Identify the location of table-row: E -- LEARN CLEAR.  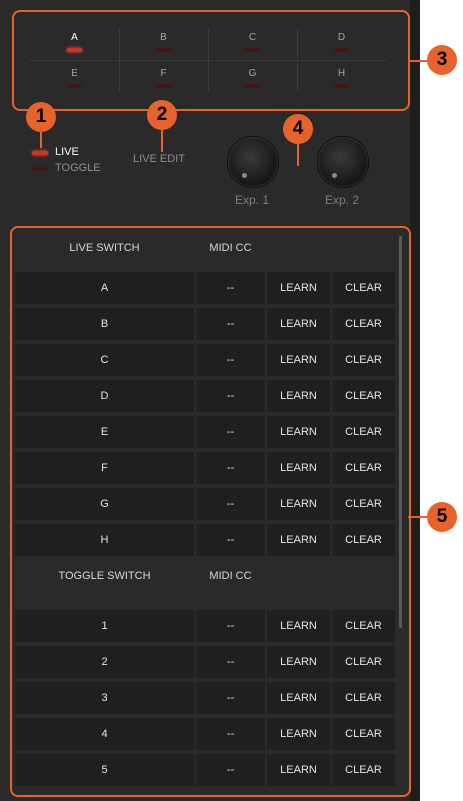
(205, 432).